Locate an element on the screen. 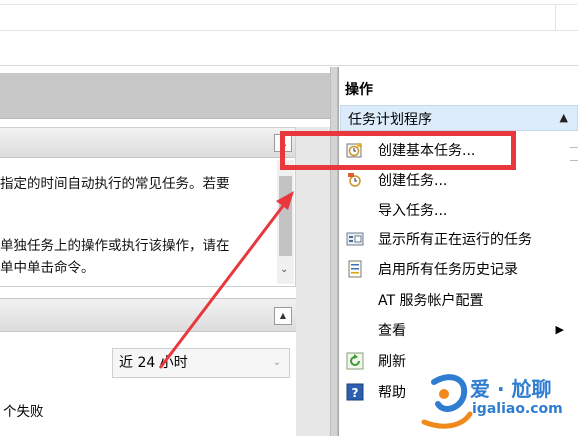  refresh-icon is located at coordinates (355, 361).